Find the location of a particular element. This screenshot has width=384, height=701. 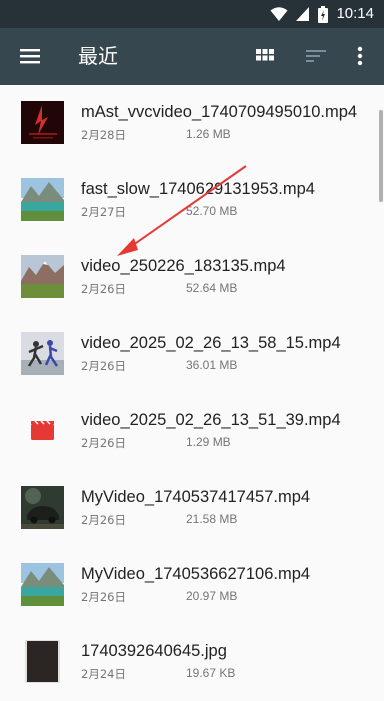

scrollbar is located at coordinates (381, 156).